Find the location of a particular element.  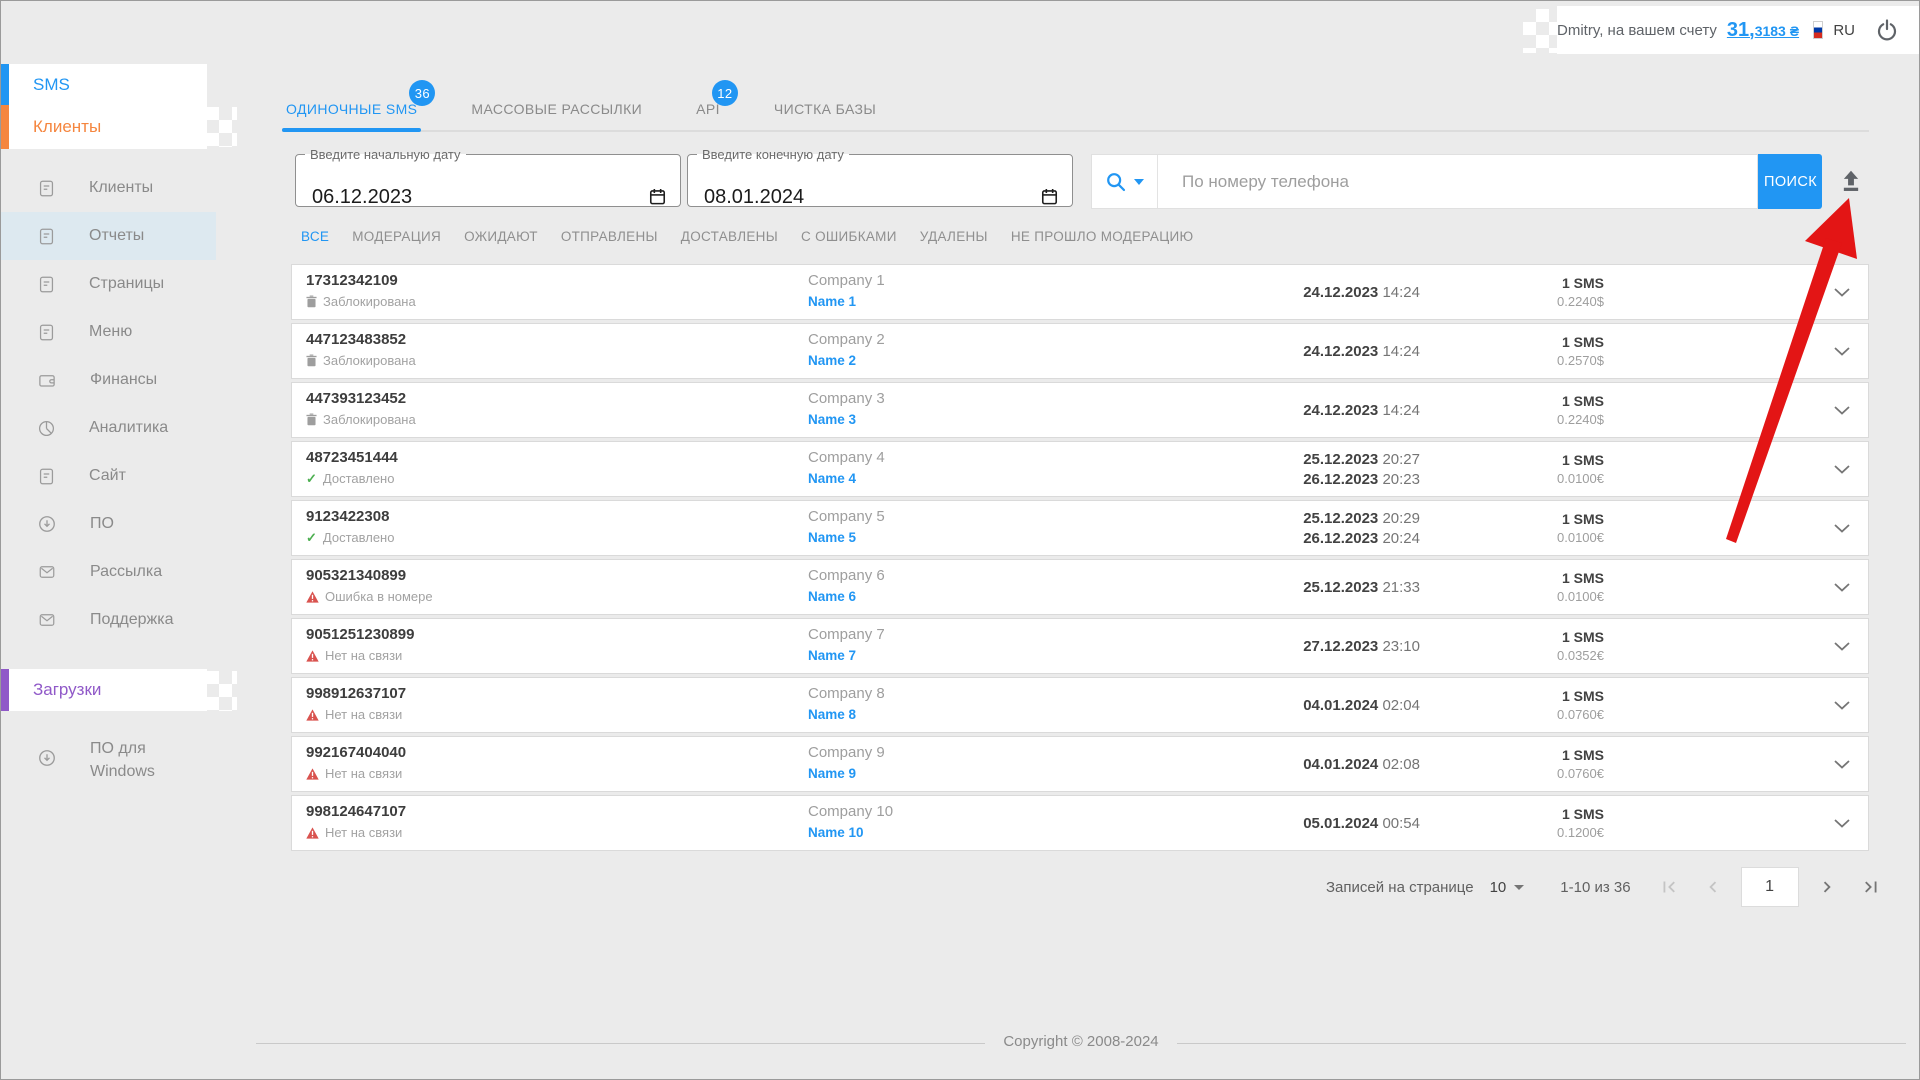

phone-number: 998912637107 is located at coordinates (356, 693).